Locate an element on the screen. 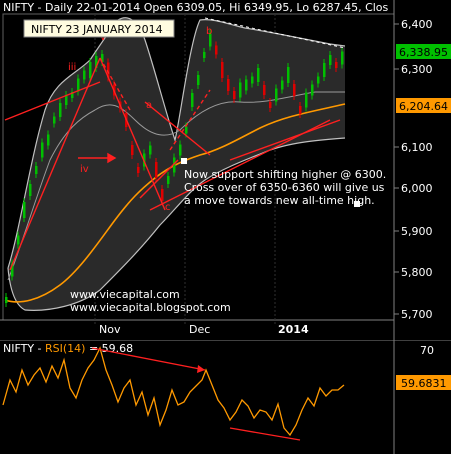 The width and height of the screenshot is (451, 454). rsi-title-prefix: NIFTY - is located at coordinates (24, 348).